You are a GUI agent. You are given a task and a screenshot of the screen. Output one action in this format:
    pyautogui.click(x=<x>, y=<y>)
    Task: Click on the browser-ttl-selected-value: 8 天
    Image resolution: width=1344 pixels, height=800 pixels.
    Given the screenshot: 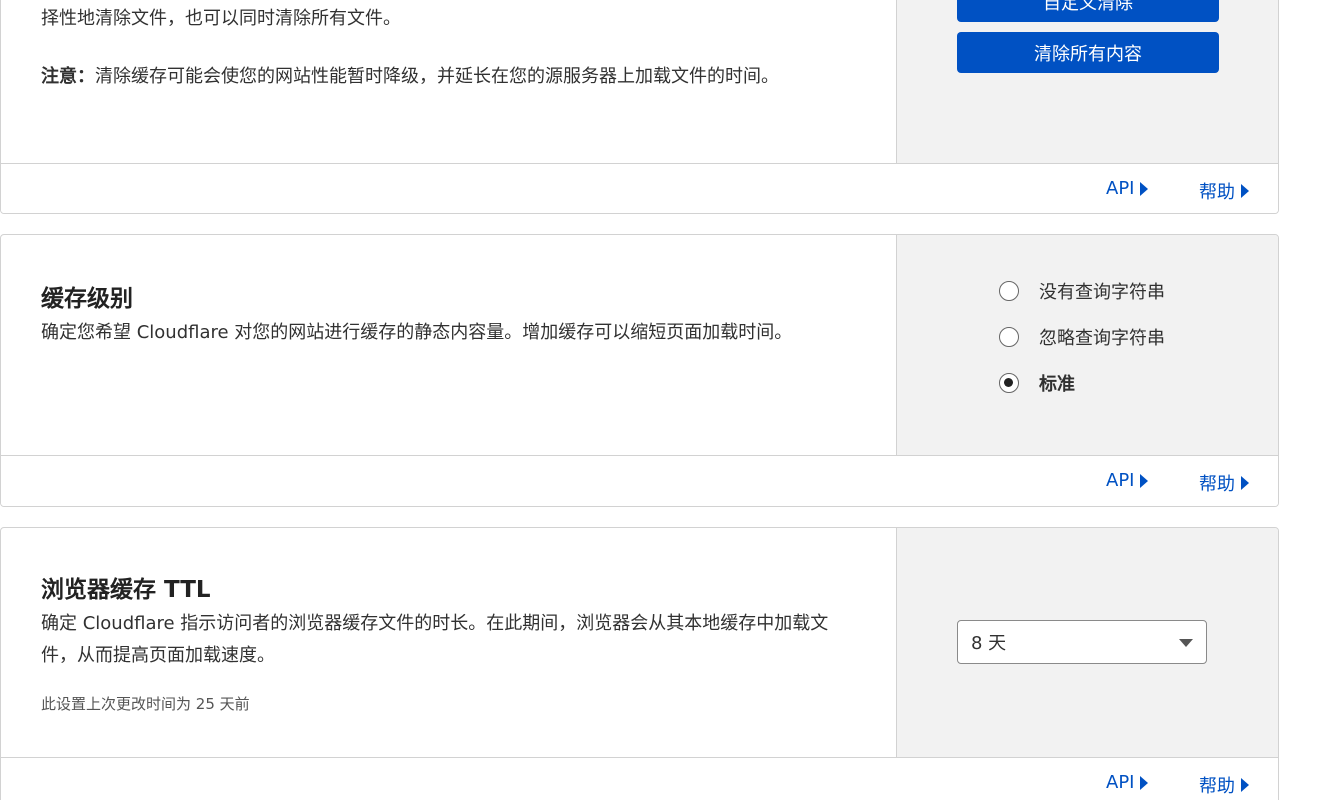 What is the action you would take?
    pyautogui.click(x=989, y=643)
    